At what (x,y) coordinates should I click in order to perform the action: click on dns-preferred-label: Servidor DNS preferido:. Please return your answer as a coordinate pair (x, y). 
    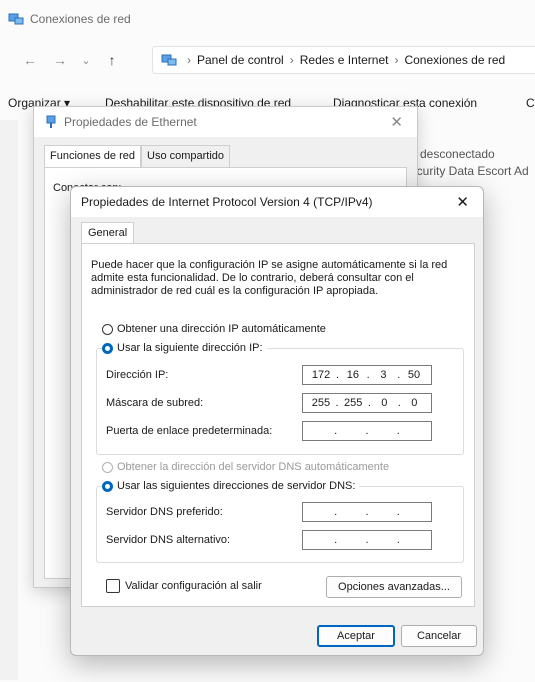
    Looking at the image, I should click on (164, 512).